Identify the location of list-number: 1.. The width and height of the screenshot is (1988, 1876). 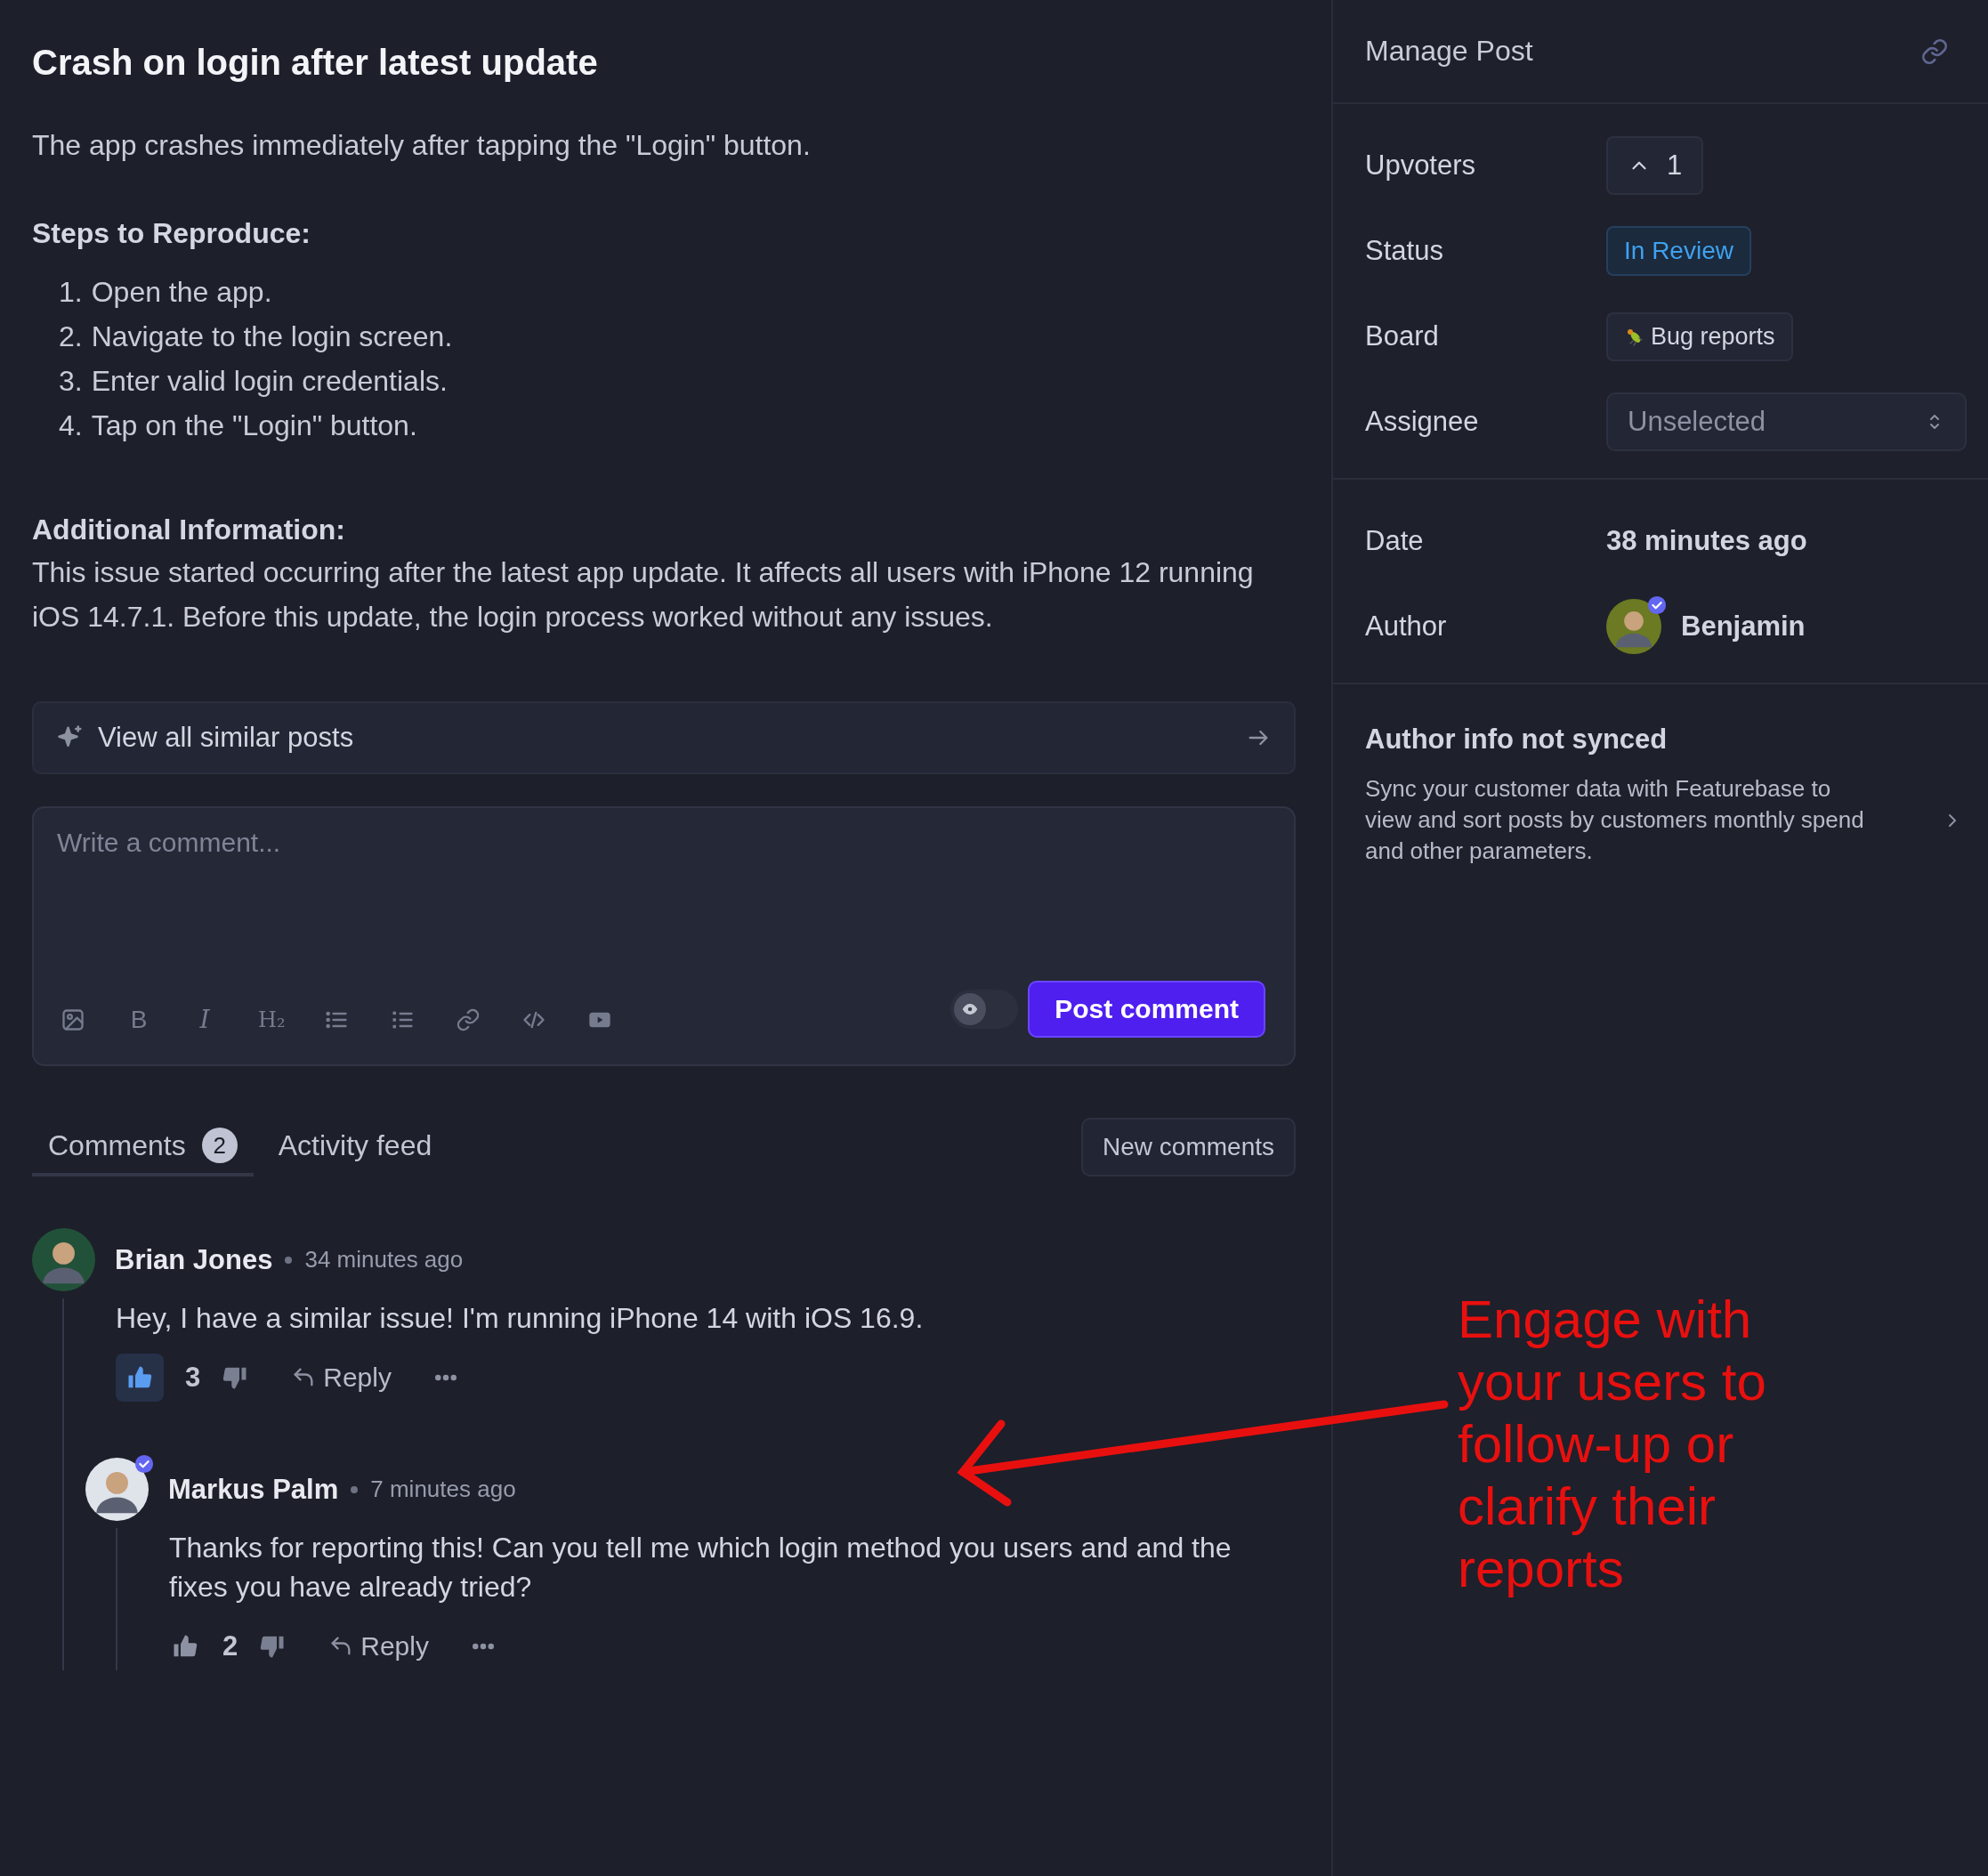
(71, 292).